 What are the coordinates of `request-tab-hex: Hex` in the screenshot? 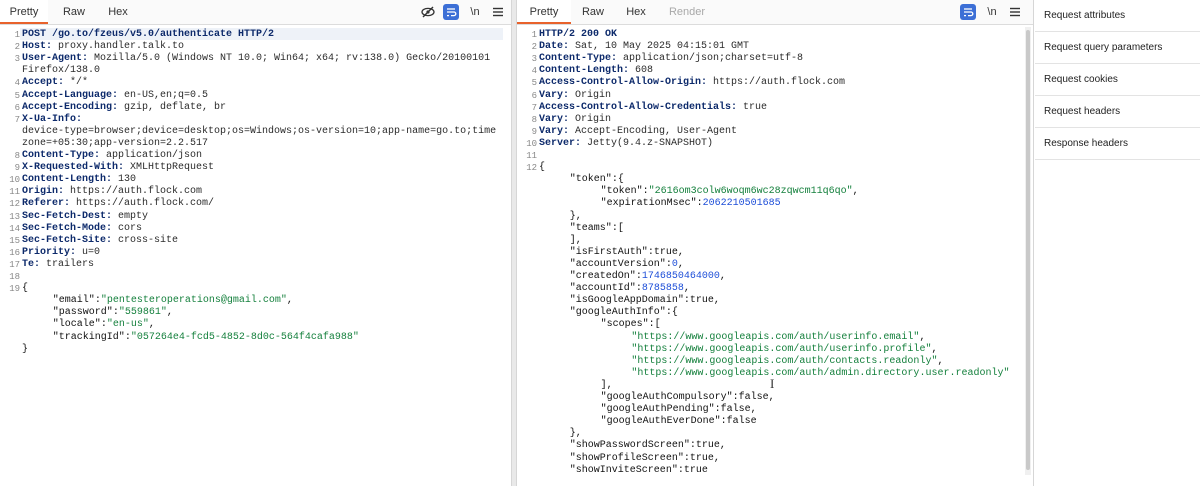 It's located at (118, 12).